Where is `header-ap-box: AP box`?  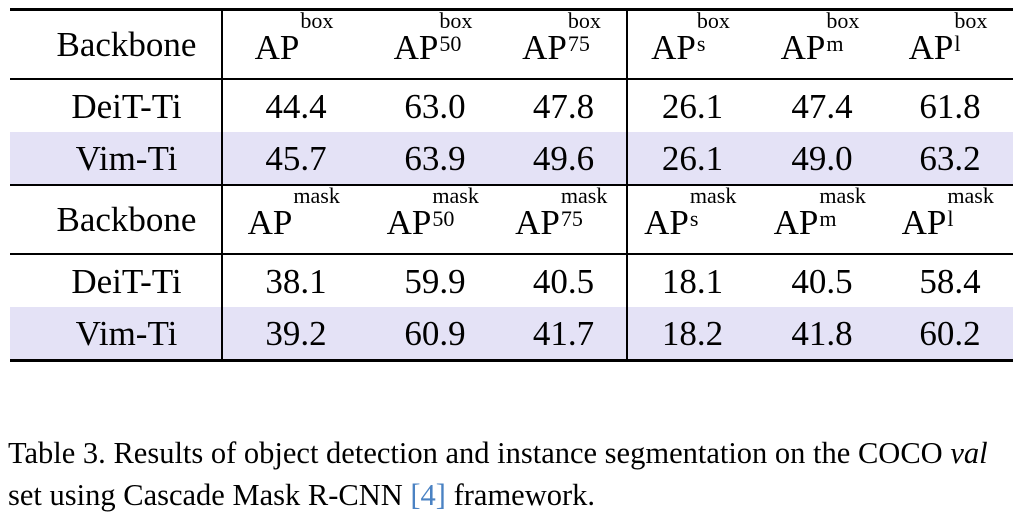 header-ap-box: AP box is located at coordinates (295, 43).